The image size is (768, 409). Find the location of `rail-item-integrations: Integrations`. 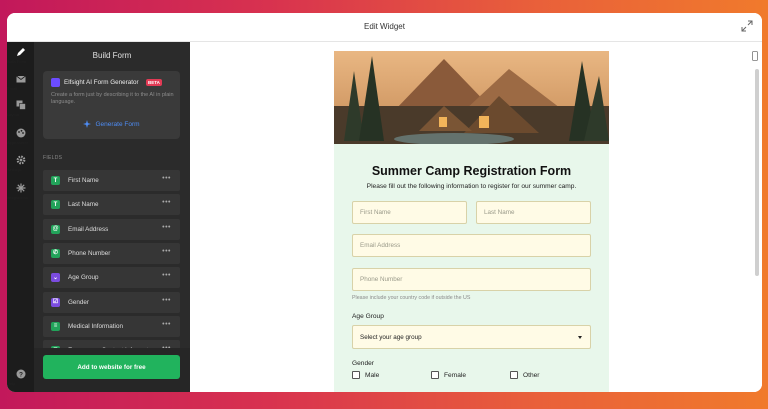

rail-item-integrations: Integrations is located at coordinates (20, 191).